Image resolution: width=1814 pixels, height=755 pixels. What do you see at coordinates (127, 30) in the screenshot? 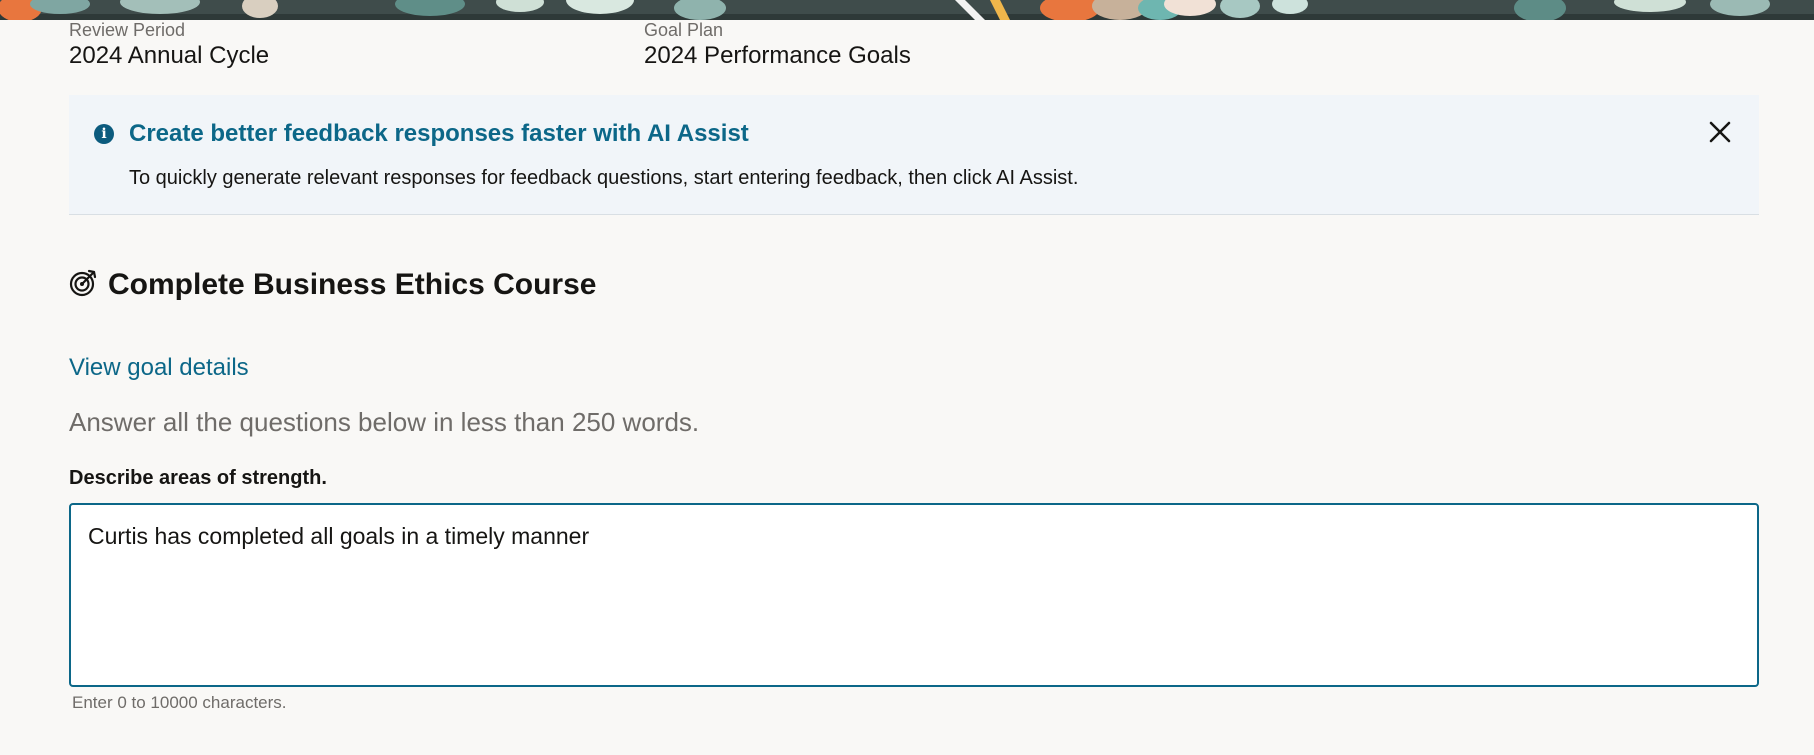
I see `review-period-label: Review Period` at bounding box center [127, 30].